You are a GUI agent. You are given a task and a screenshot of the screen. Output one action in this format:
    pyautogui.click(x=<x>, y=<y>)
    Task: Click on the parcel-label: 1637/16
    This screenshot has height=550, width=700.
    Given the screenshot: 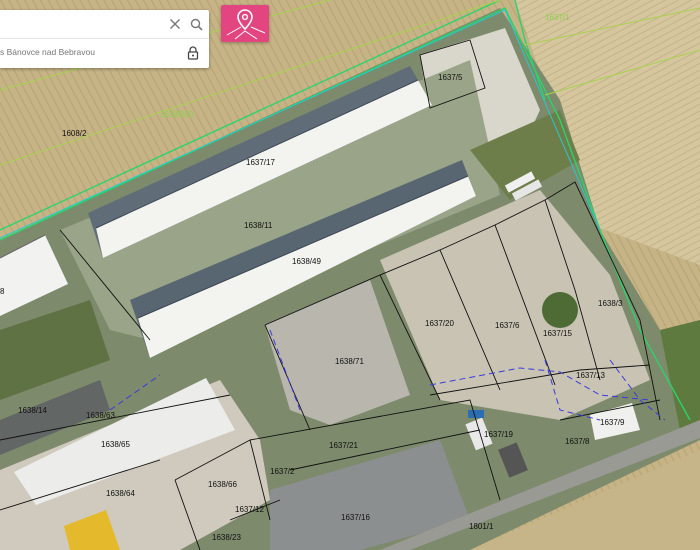 What is the action you would take?
    pyautogui.click(x=355, y=517)
    